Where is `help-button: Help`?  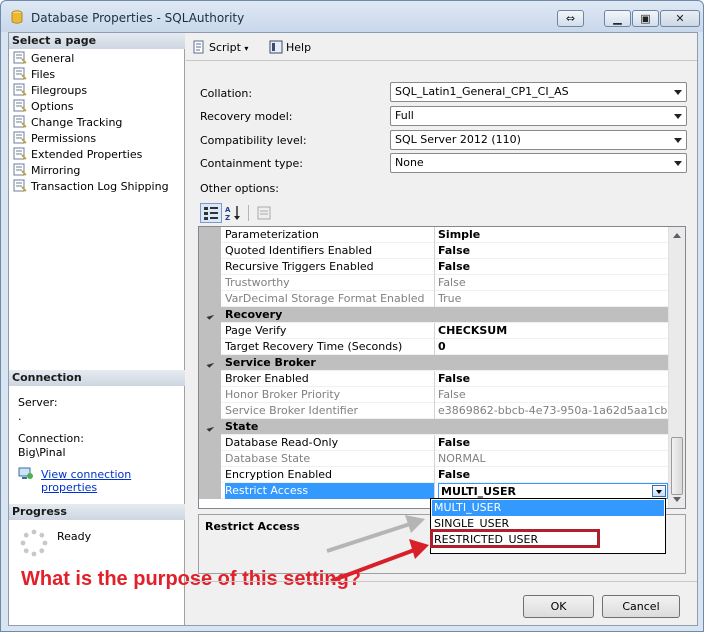 help-button: Help is located at coordinates (290, 48).